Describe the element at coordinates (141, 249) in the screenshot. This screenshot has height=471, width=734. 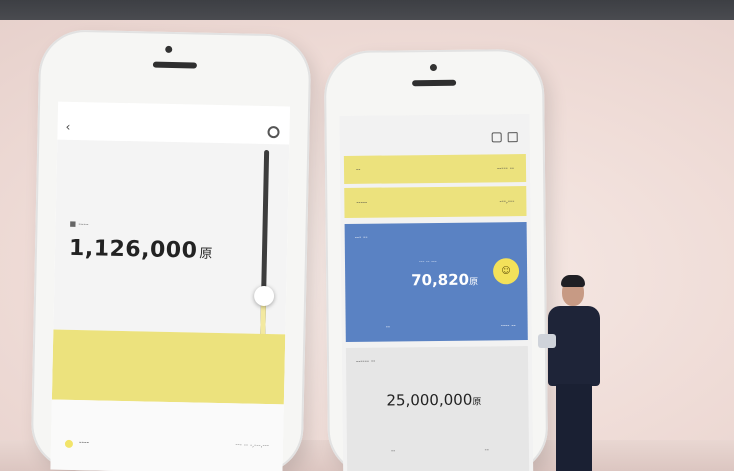
I see `balance-amount: 1,126,000 原` at that location.